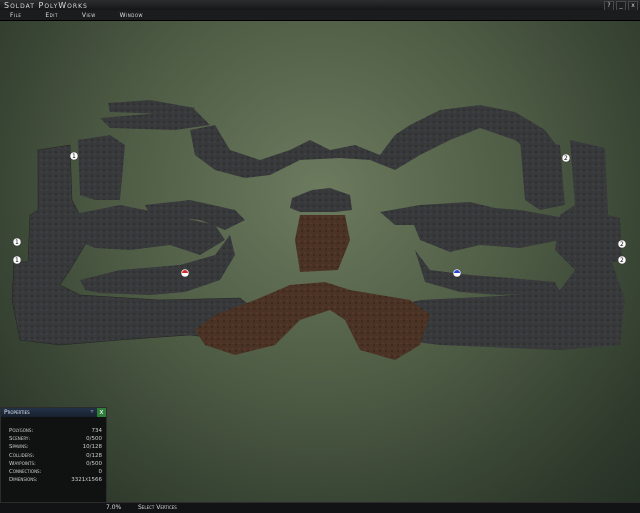 The height and width of the screenshot is (513, 640). What do you see at coordinates (53, 15) in the screenshot?
I see `menu-edit: Edit` at bounding box center [53, 15].